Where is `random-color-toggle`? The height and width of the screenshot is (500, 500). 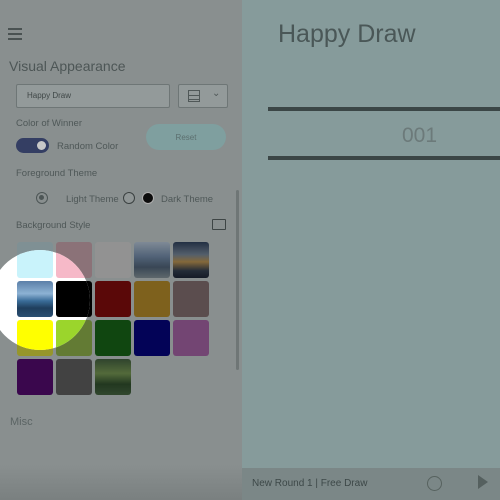 random-color-toggle is located at coordinates (32, 145).